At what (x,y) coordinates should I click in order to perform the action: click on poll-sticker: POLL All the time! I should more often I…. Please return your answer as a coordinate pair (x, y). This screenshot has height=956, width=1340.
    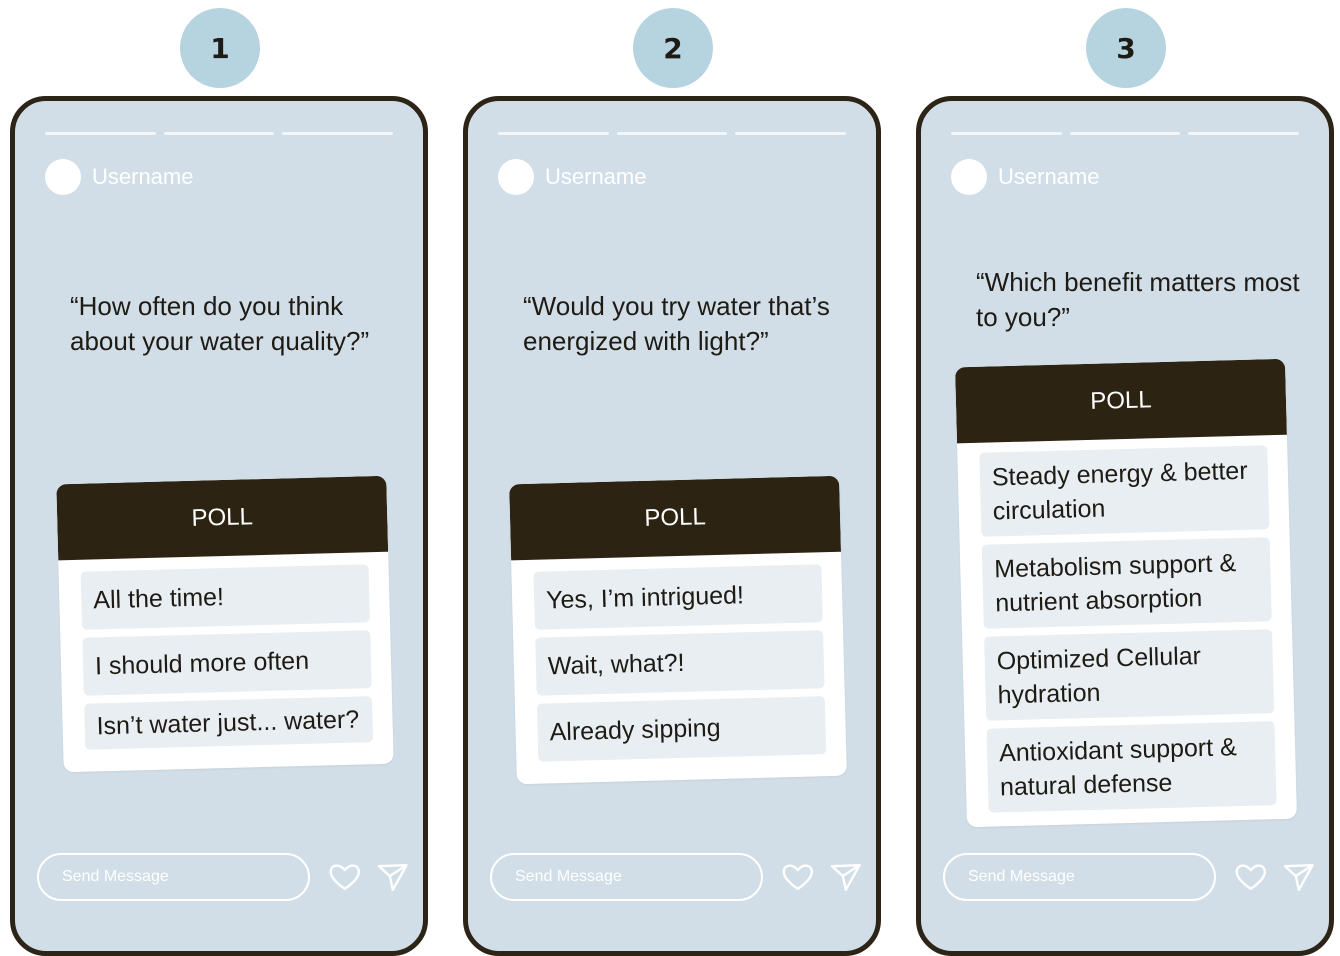
    Looking at the image, I should click on (225, 624).